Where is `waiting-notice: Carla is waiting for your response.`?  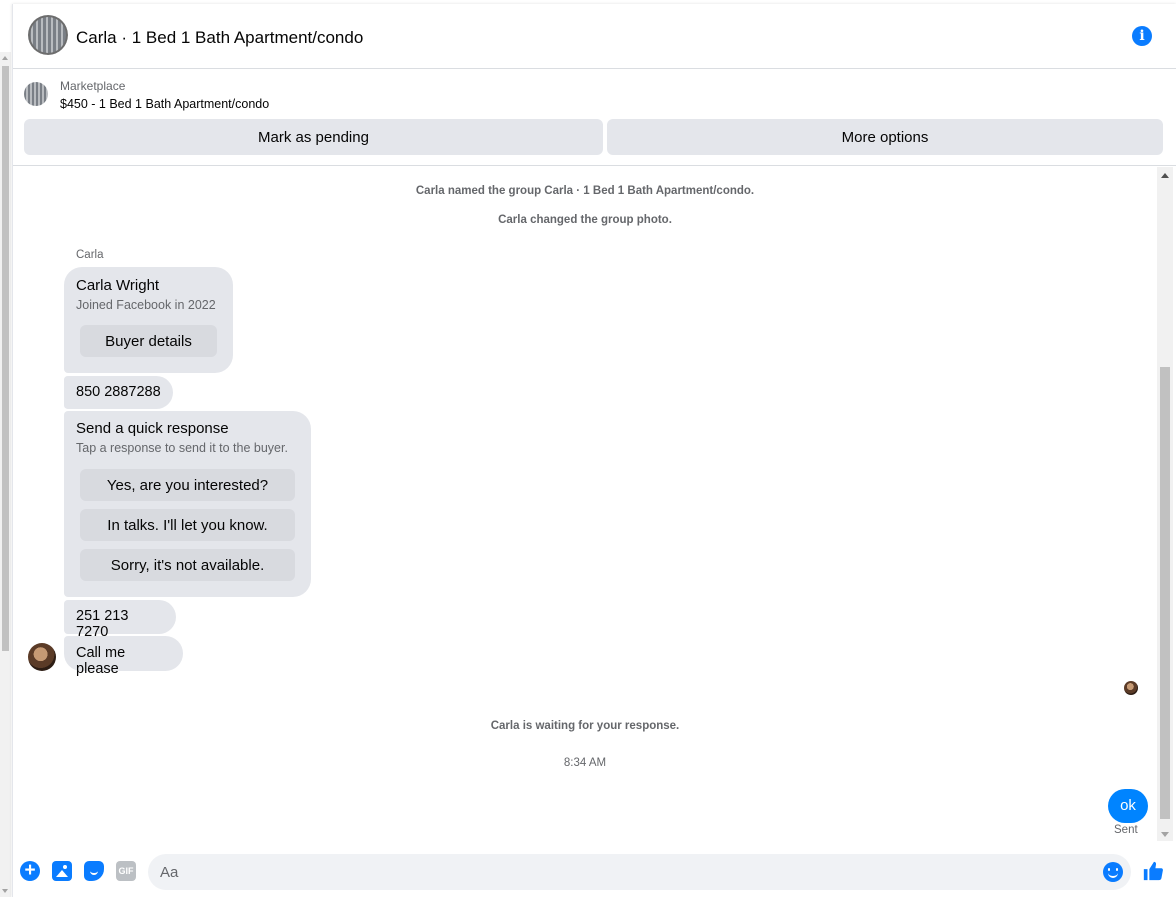 waiting-notice: Carla is waiting for your response. is located at coordinates (585, 726).